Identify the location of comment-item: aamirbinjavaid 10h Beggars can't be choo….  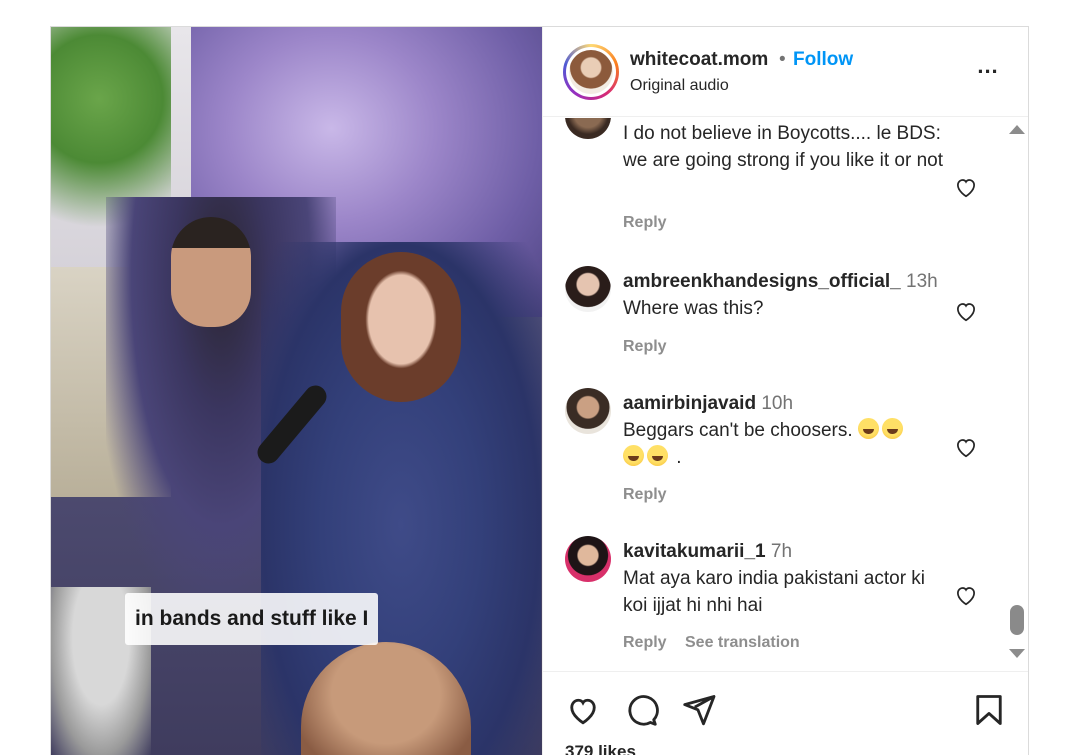
(763, 454).